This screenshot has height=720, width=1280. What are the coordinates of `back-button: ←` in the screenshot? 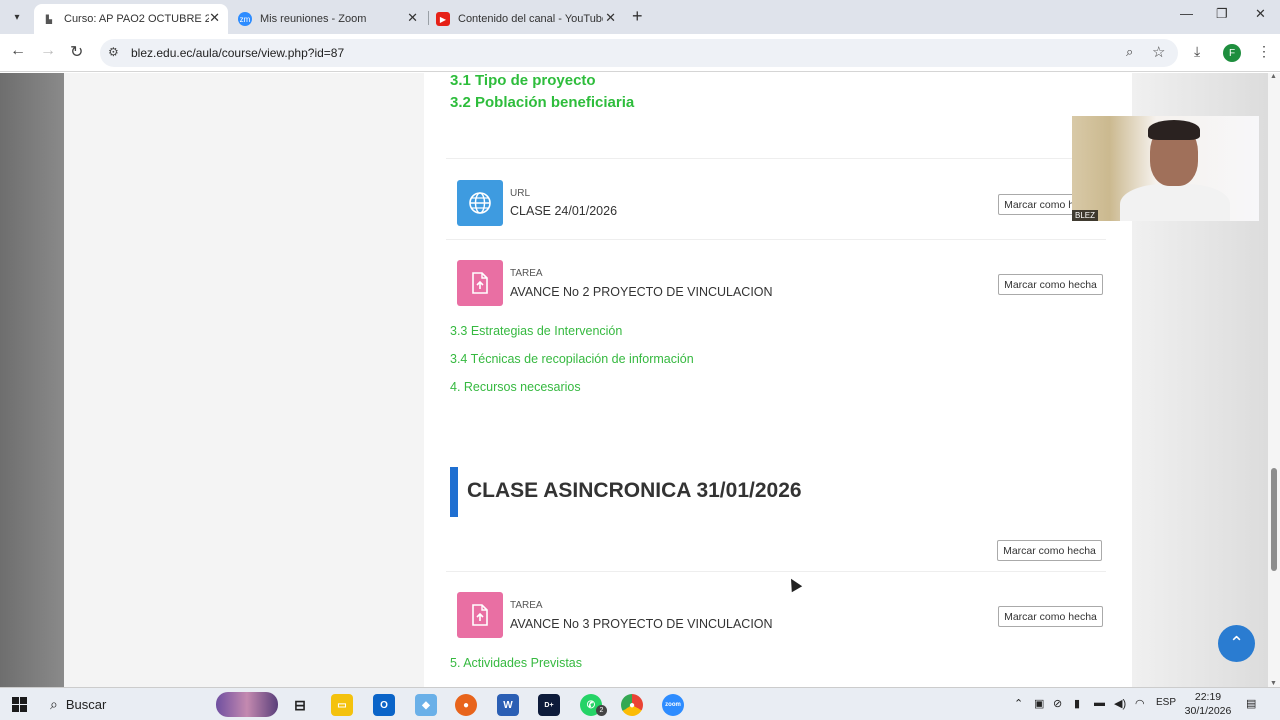 It's located at (18, 51).